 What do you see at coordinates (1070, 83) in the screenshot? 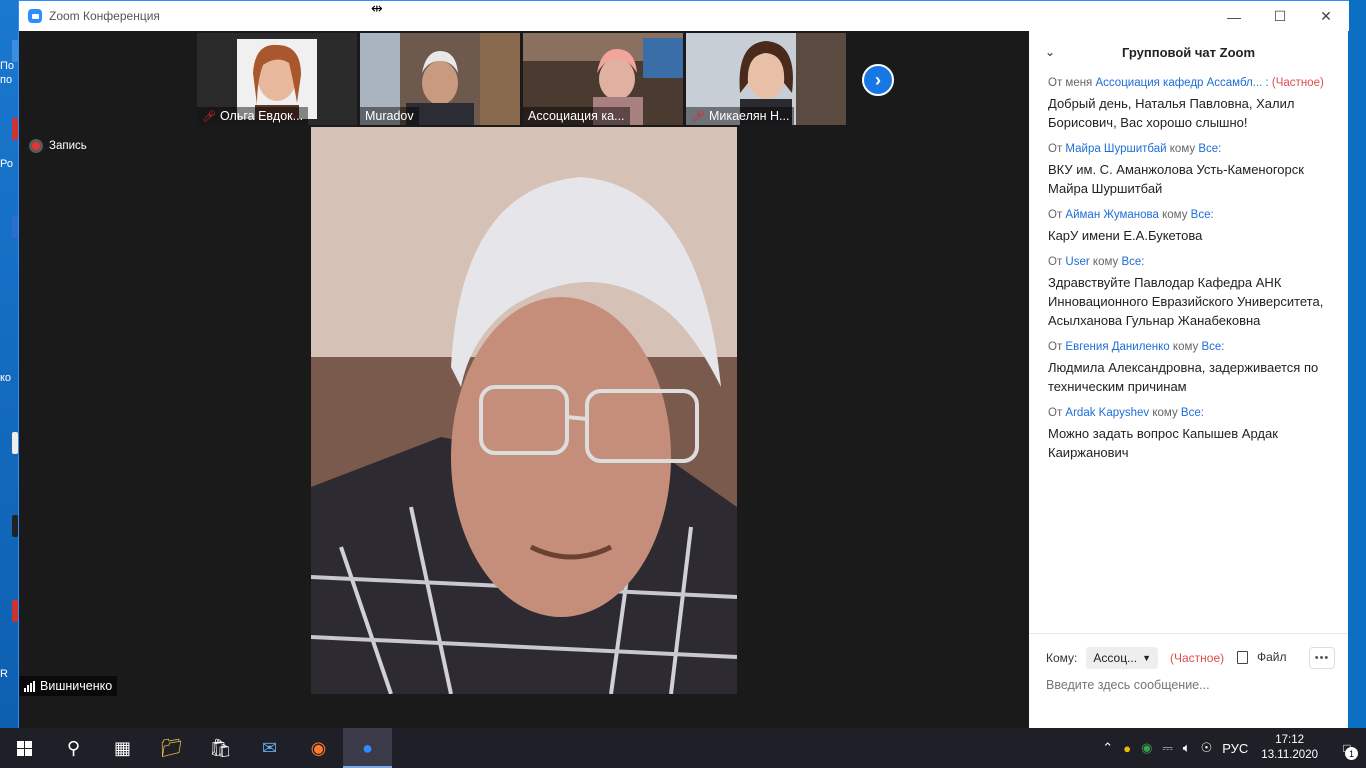
I see `from-prefix: От меня` at bounding box center [1070, 83].